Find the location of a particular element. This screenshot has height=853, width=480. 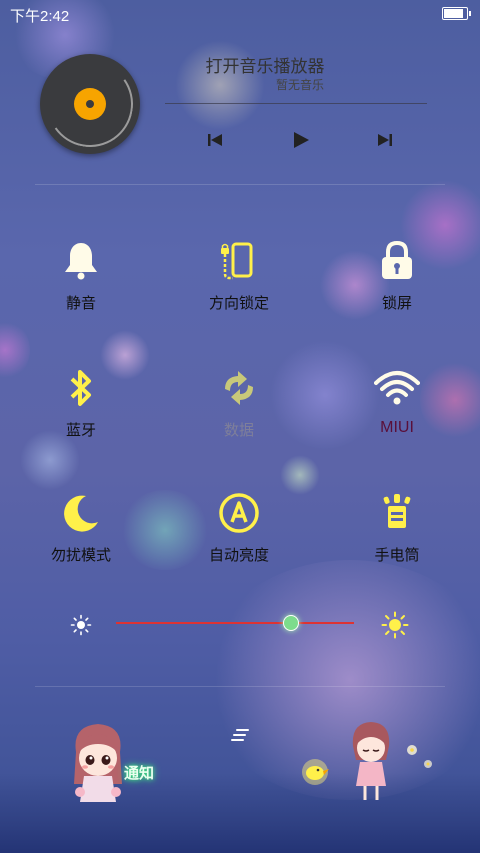

next-icon is located at coordinates (385, 140).